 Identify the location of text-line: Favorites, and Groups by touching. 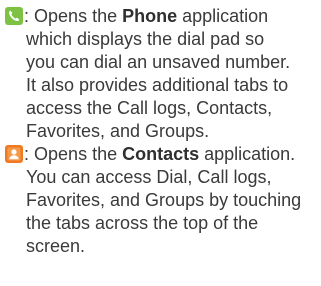
(164, 200).